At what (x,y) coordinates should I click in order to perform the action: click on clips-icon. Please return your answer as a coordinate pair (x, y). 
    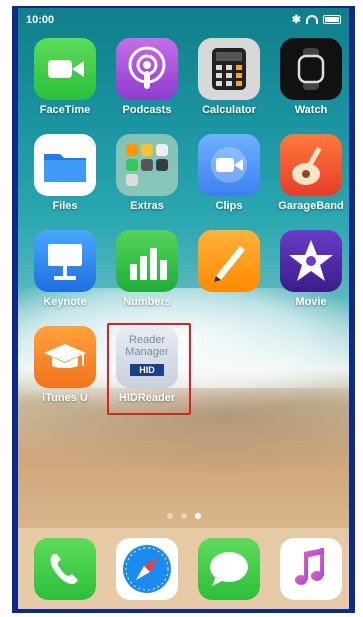
    Looking at the image, I should click on (229, 165).